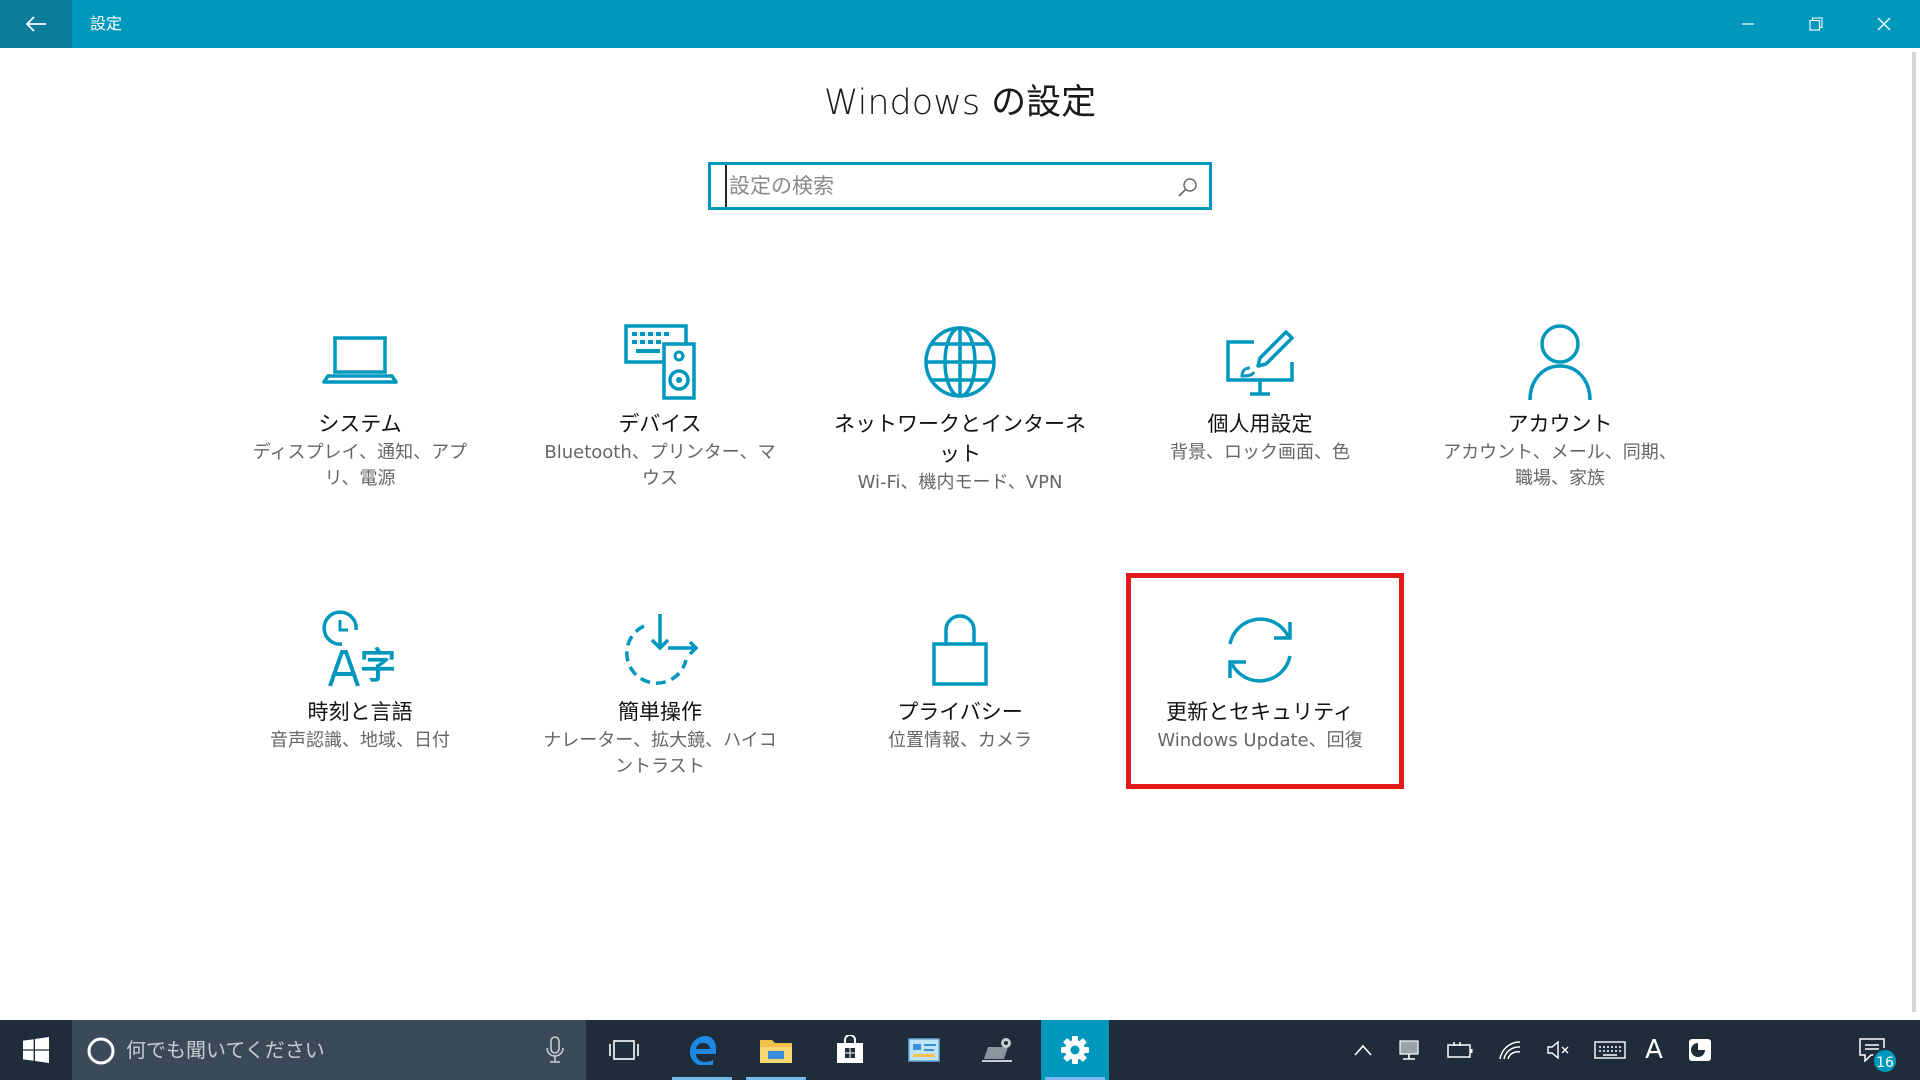 The image size is (1920, 1080). I want to click on battery-charging-icon, so click(1460, 1050).